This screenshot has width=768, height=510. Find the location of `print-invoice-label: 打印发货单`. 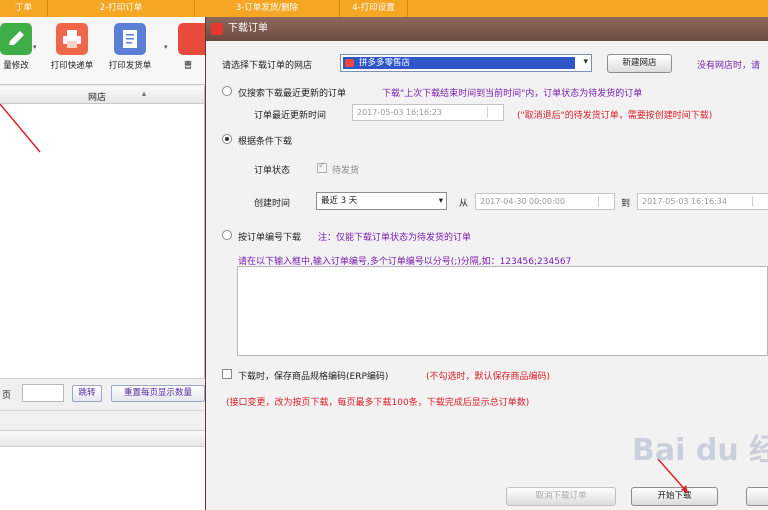

print-invoice-label: 打印发货单 is located at coordinates (130, 66).